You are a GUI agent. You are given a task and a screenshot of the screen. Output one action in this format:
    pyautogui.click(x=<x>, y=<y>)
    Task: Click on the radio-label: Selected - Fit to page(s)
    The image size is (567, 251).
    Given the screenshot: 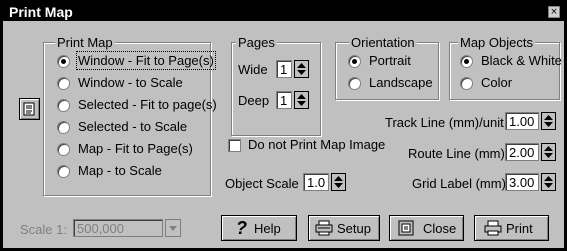 What is the action you would take?
    pyautogui.click(x=147, y=104)
    